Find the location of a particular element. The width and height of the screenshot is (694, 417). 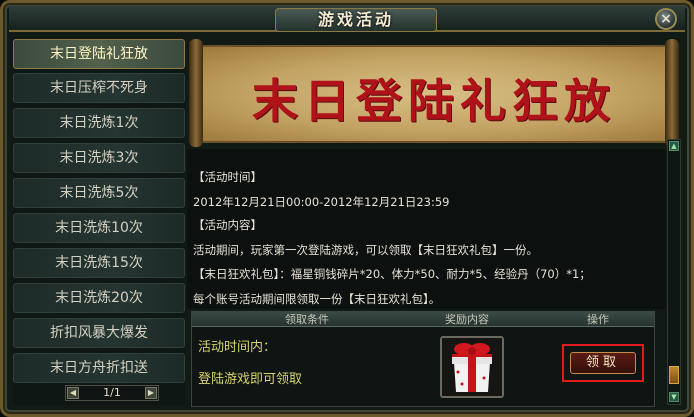

close-button: × is located at coordinates (666, 19).